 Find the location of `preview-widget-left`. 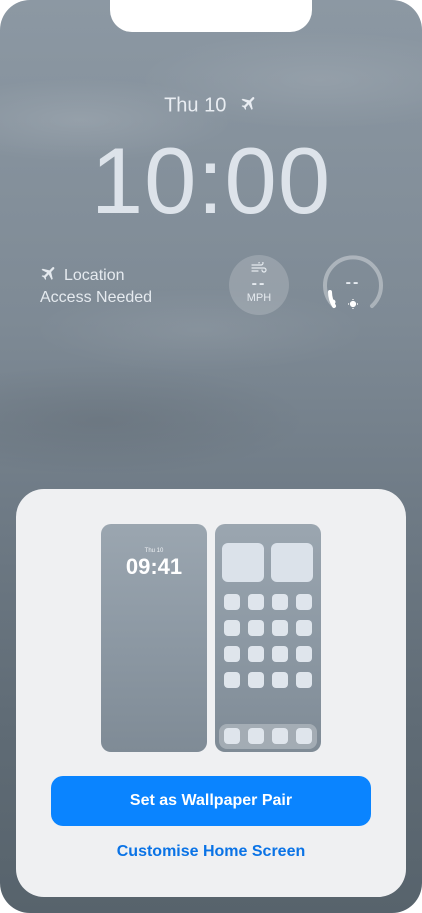

preview-widget-left is located at coordinates (243, 562).